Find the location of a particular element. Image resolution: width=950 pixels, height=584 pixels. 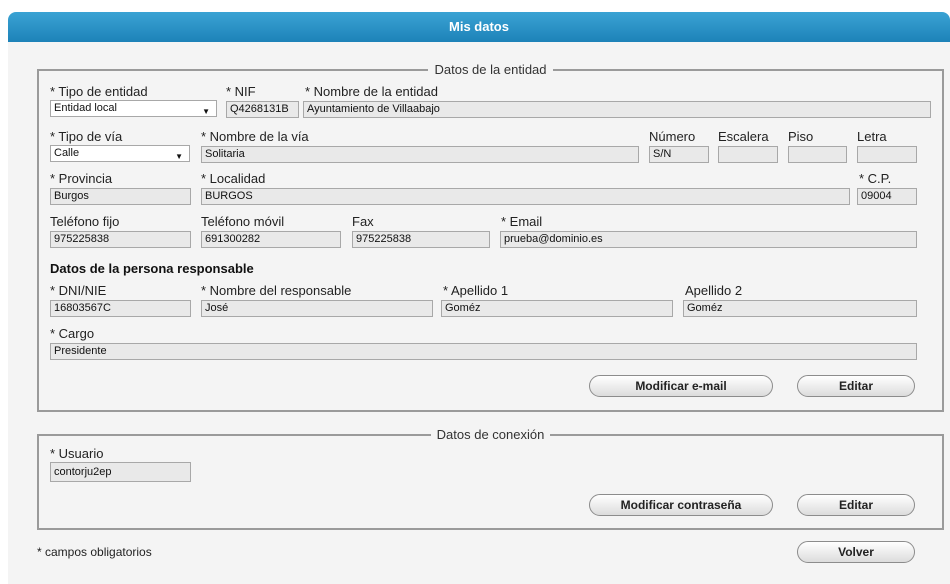

connection-legend: Datos de conexión is located at coordinates (490, 434).